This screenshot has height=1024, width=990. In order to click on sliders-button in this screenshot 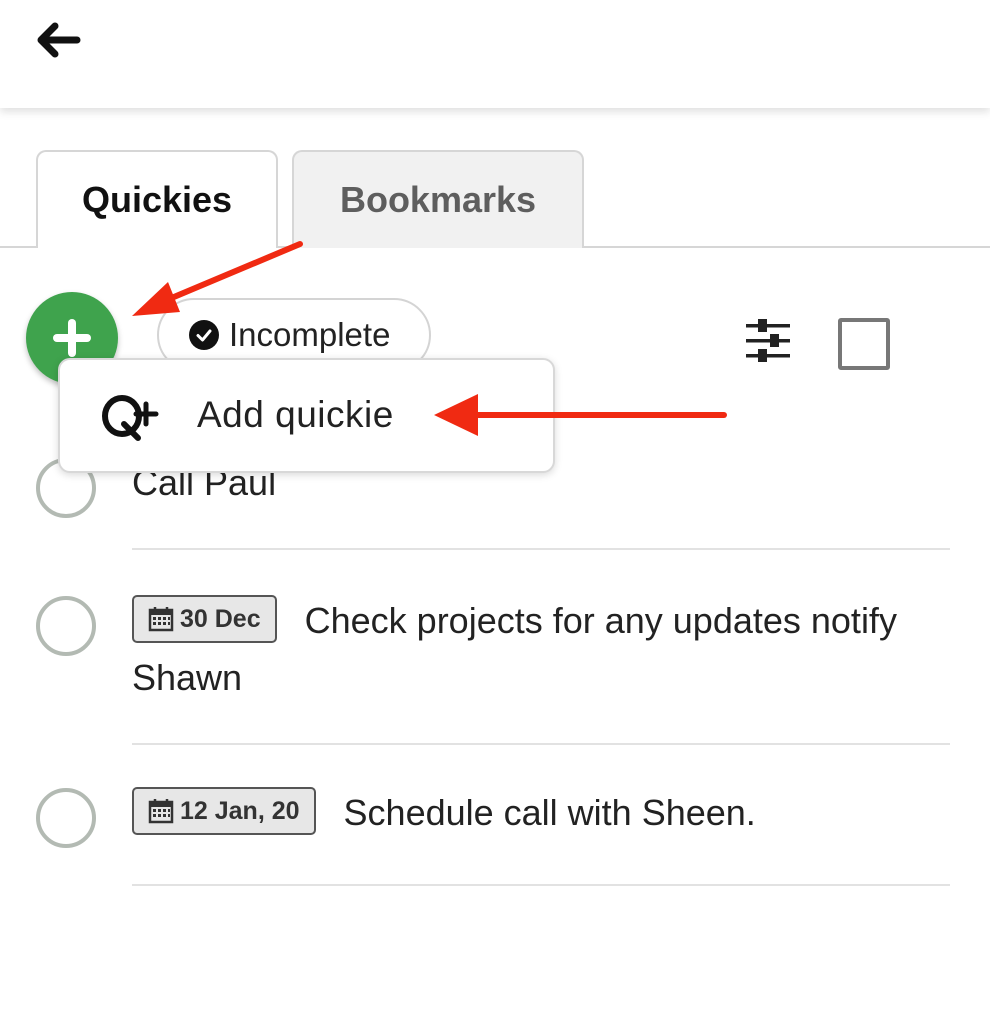, I will do `click(768, 341)`.